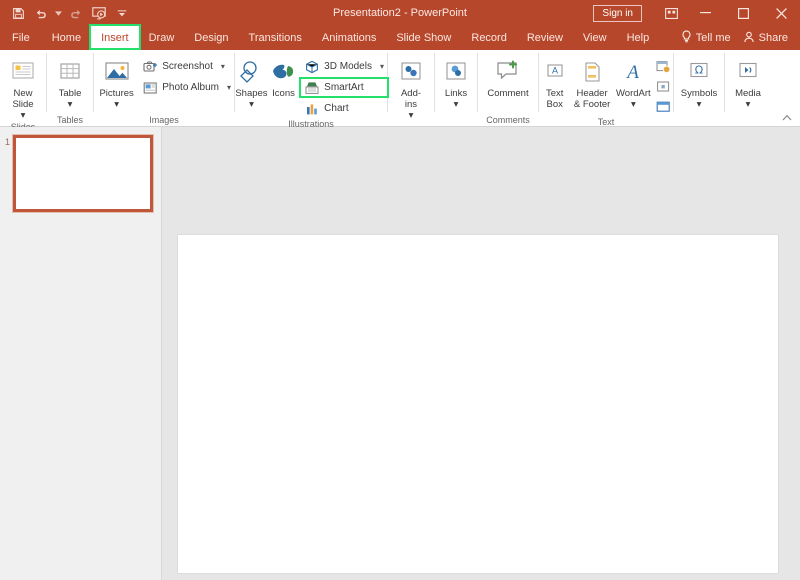 The image size is (800, 580). Describe the element at coordinates (23, 87) in the screenshot. I see `new-slide-button: New Slide ▾` at that location.